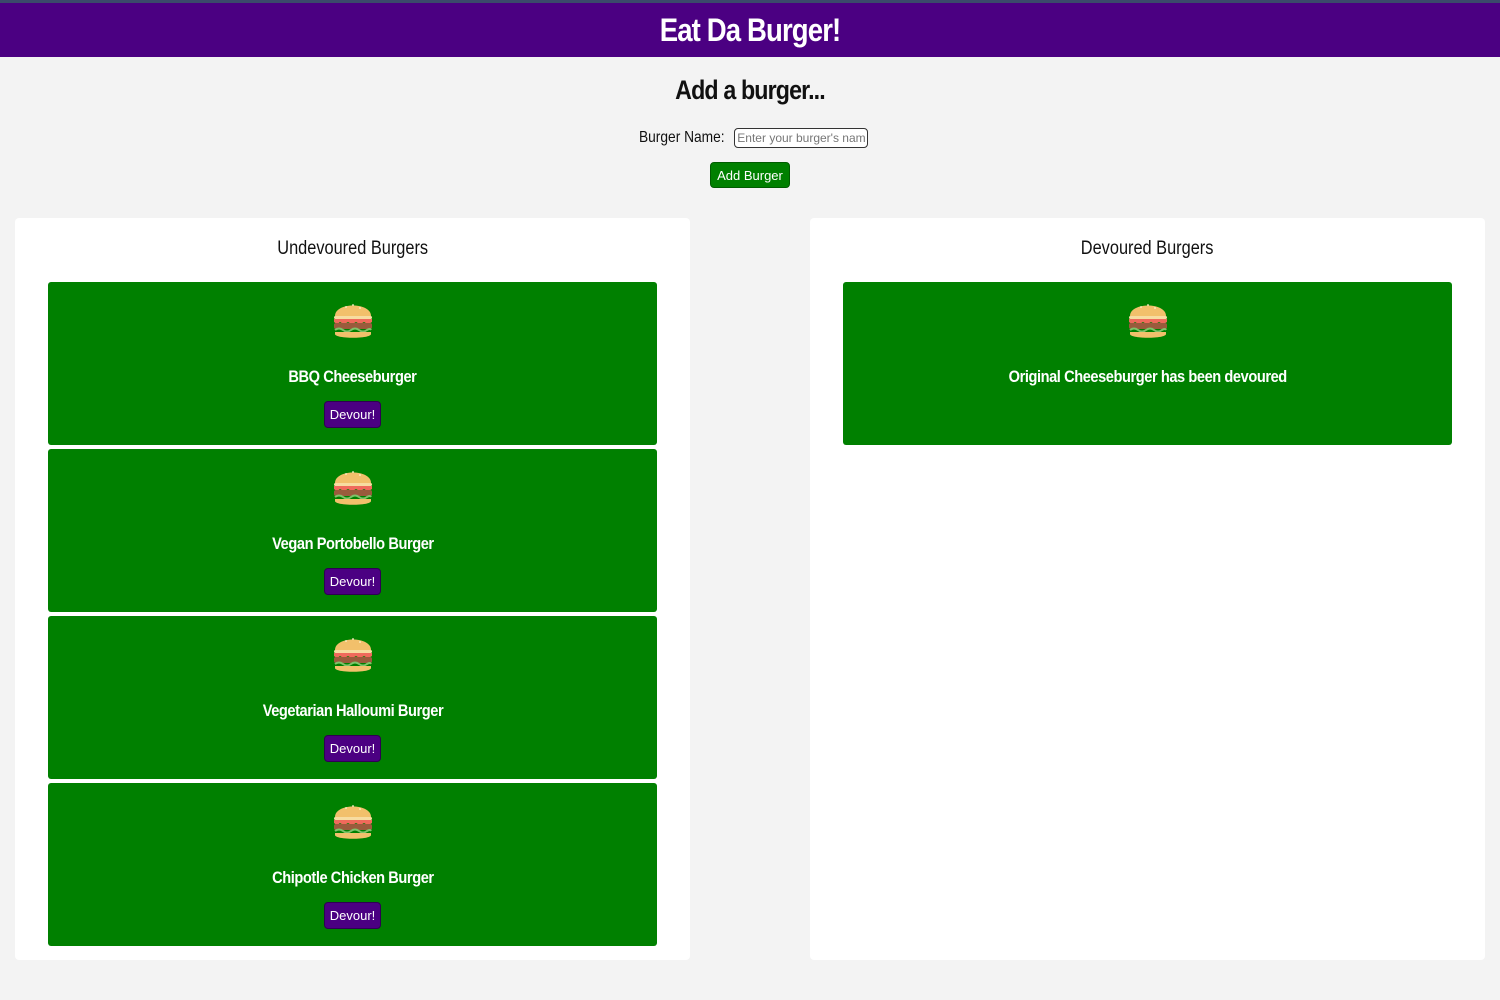  Describe the element at coordinates (1147, 248) in the screenshot. I see `devoured-heading-text: Devoured Burgers` at that location.